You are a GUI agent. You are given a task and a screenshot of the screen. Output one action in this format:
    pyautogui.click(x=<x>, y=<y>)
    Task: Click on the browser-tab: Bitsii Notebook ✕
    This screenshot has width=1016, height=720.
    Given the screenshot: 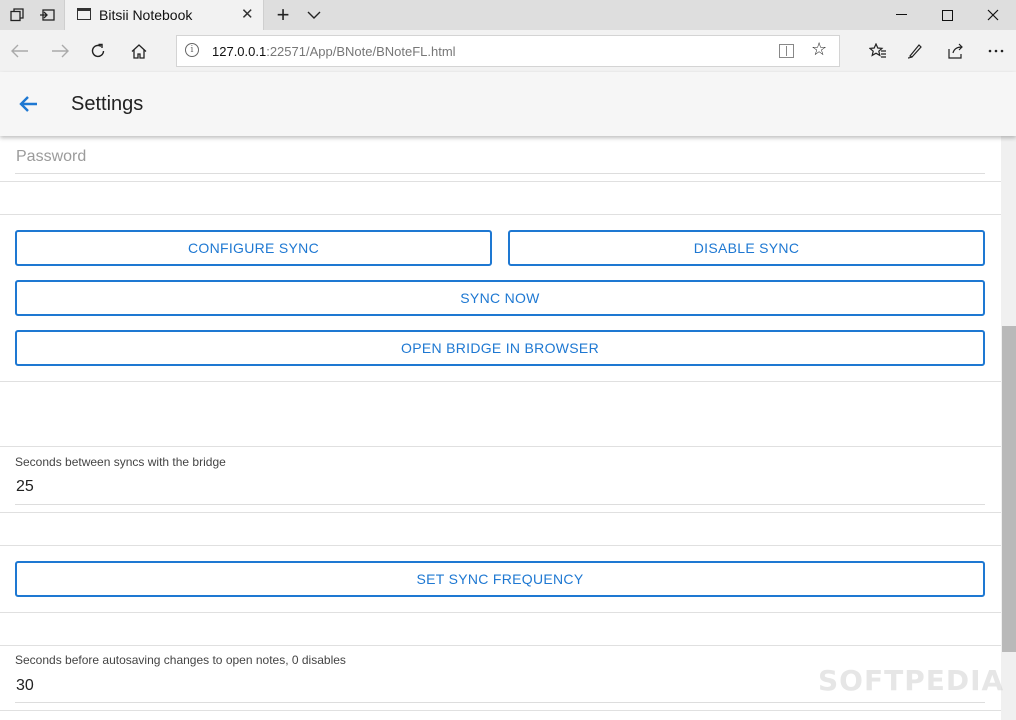 What is the action you would take?
    pyautogui.click(x=164, y=15)
    